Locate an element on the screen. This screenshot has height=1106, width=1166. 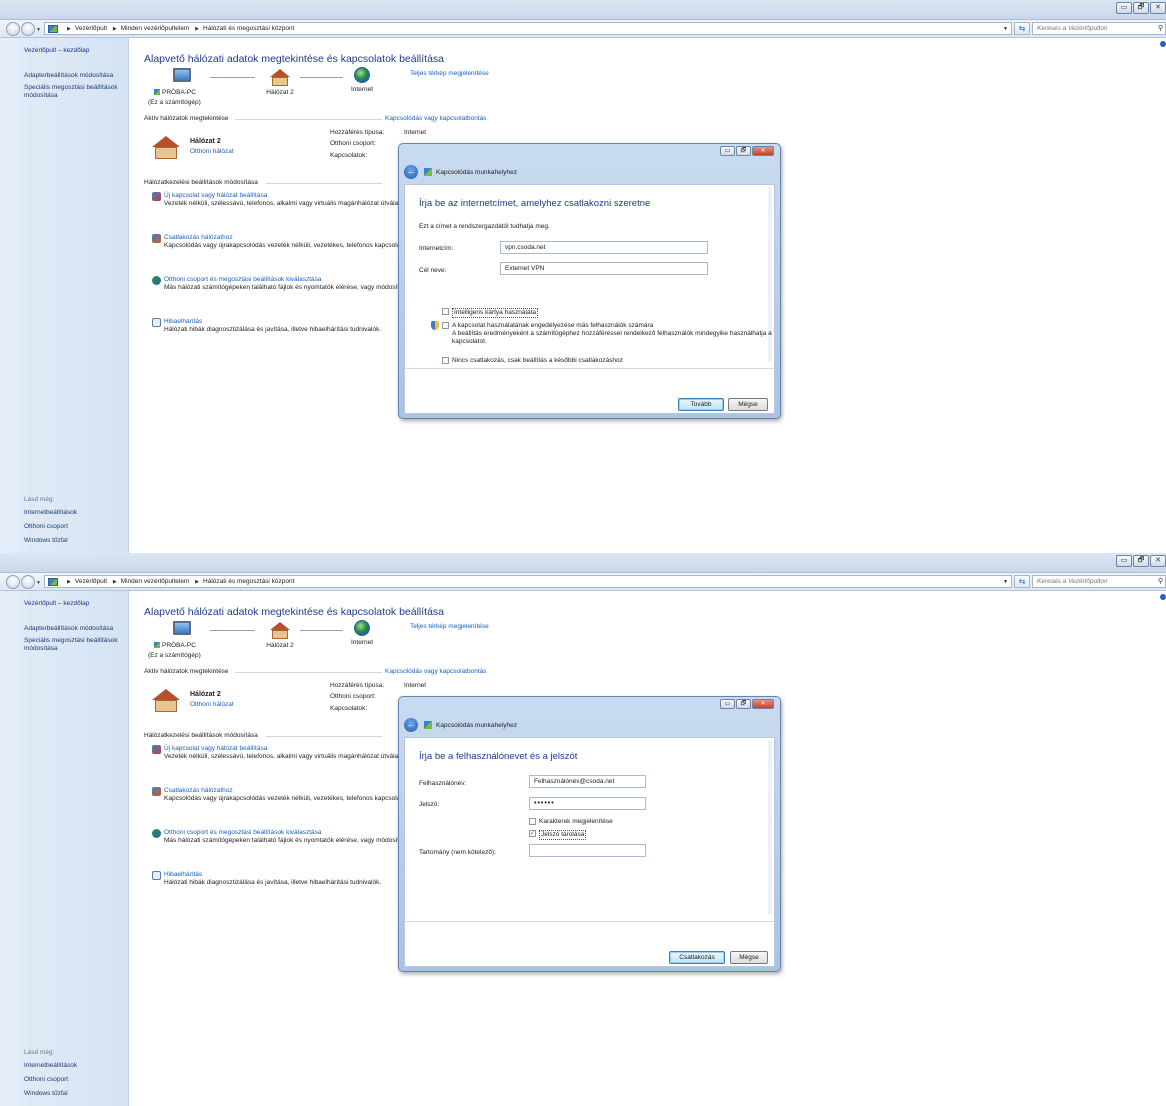
smartcard-option: Intelligens kártya használata is located at coordinates (490, 313).